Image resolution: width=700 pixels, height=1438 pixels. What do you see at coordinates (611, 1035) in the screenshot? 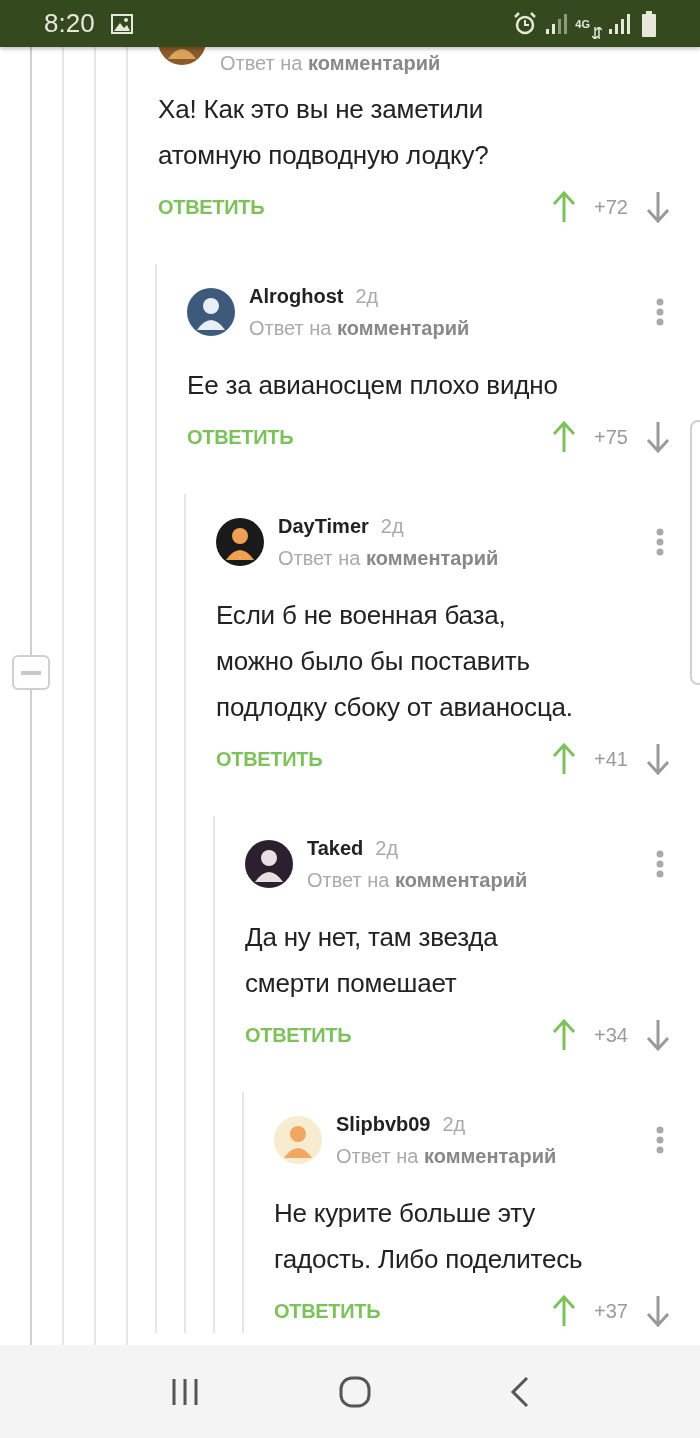
I see `score: +34` at bounding box center [611, 1035].